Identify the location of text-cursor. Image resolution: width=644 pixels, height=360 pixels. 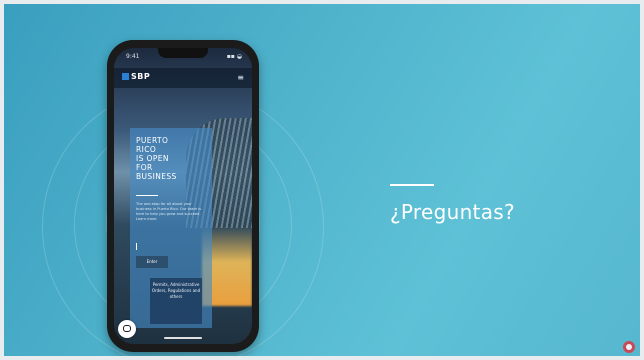
(136, 246).